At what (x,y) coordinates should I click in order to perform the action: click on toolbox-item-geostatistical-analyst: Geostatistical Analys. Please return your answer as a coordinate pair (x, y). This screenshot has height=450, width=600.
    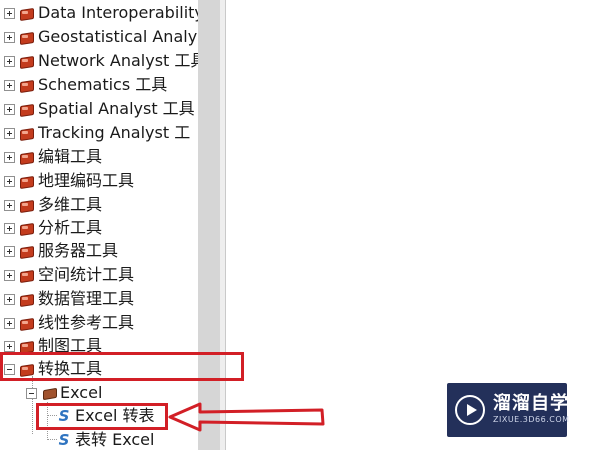
    Looking at the image, I should click on (99, 37).